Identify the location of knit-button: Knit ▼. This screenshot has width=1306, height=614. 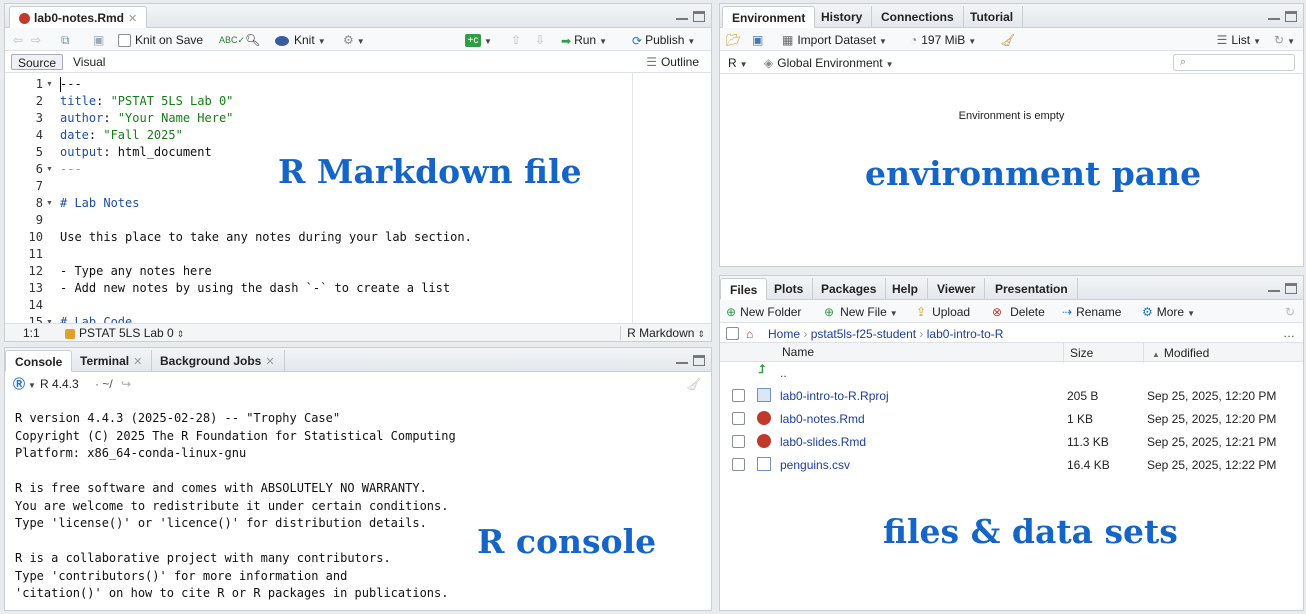
(300, 40).